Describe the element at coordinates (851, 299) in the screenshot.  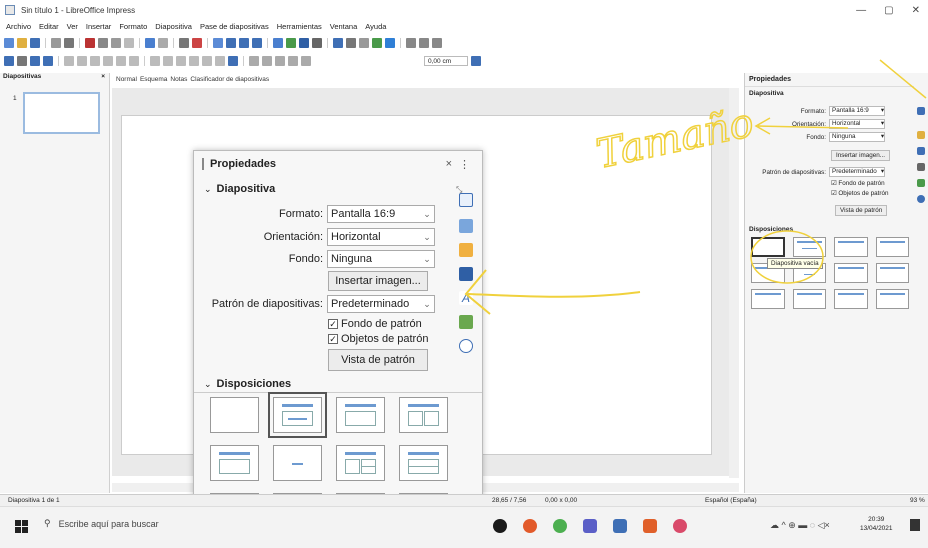
I see `sidebar-layout-four` at that location.